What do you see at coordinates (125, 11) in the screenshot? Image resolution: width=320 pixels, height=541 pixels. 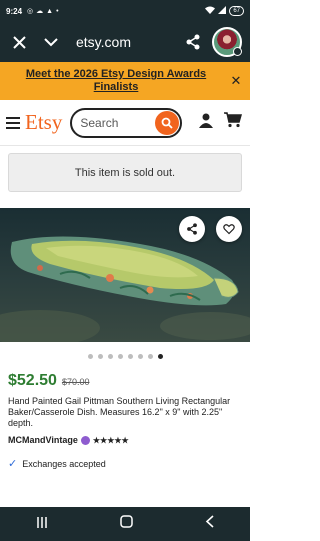 I see `status-bar: 9:24 ◎ ☁ ▲ • 67` at bounding box center [125, 11].